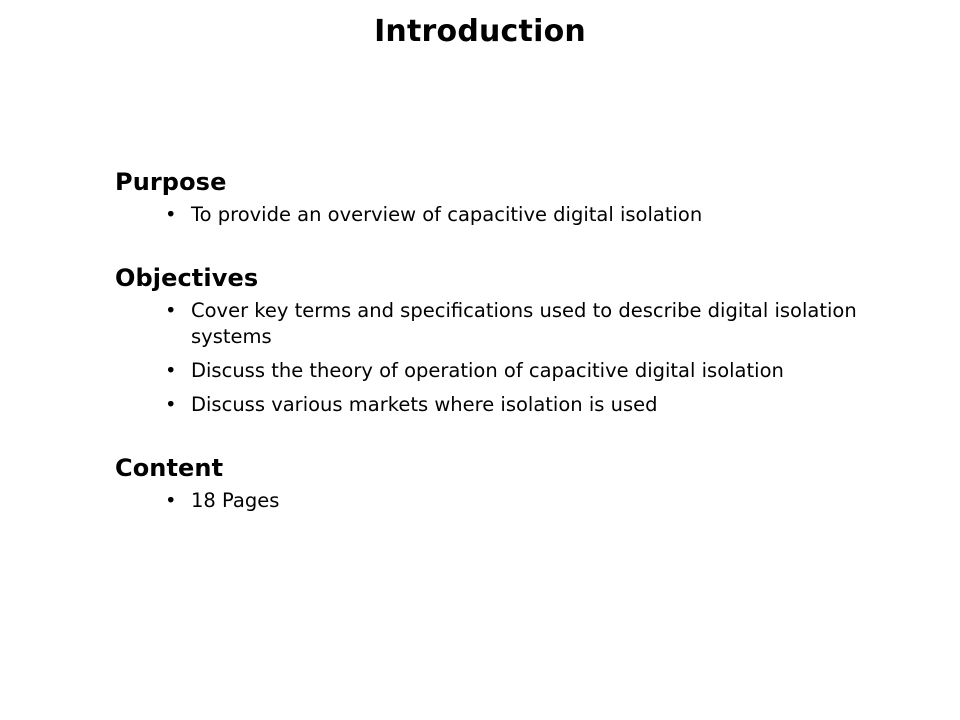  I want to click on section-heading-content: Content, so click(169, 468).